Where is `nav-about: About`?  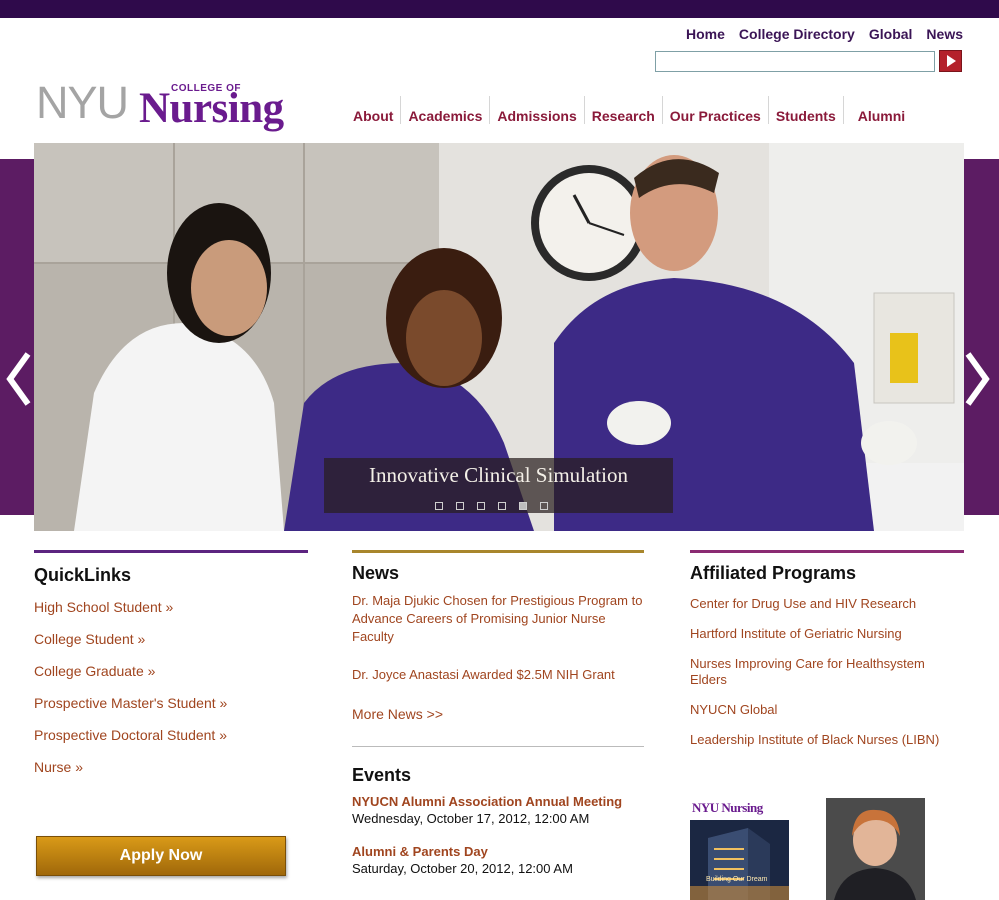
nav-about: About is located at coordinates (374, 110).